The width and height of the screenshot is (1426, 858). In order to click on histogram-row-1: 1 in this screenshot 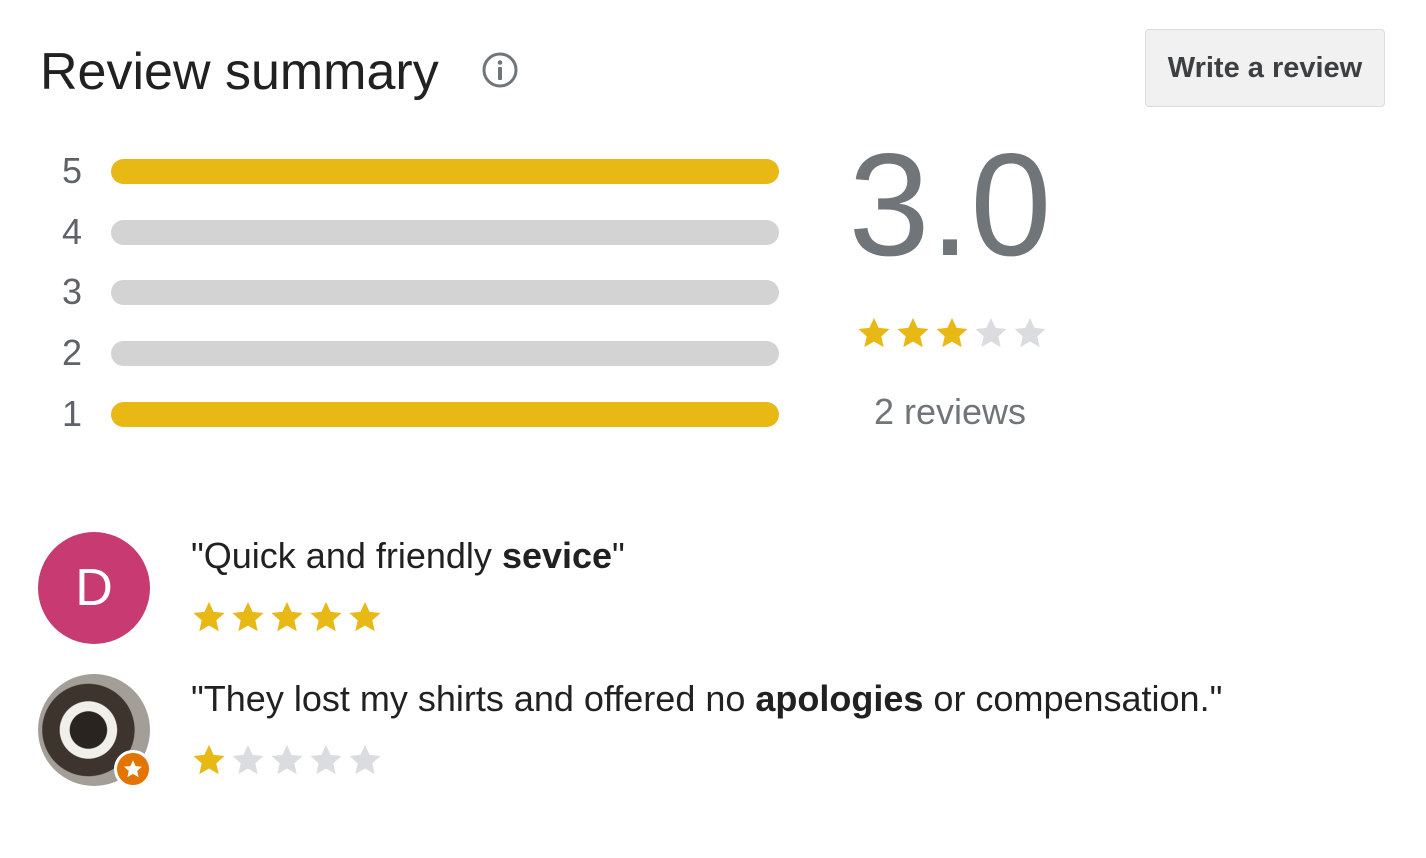, I will do `click(420, 414)`.